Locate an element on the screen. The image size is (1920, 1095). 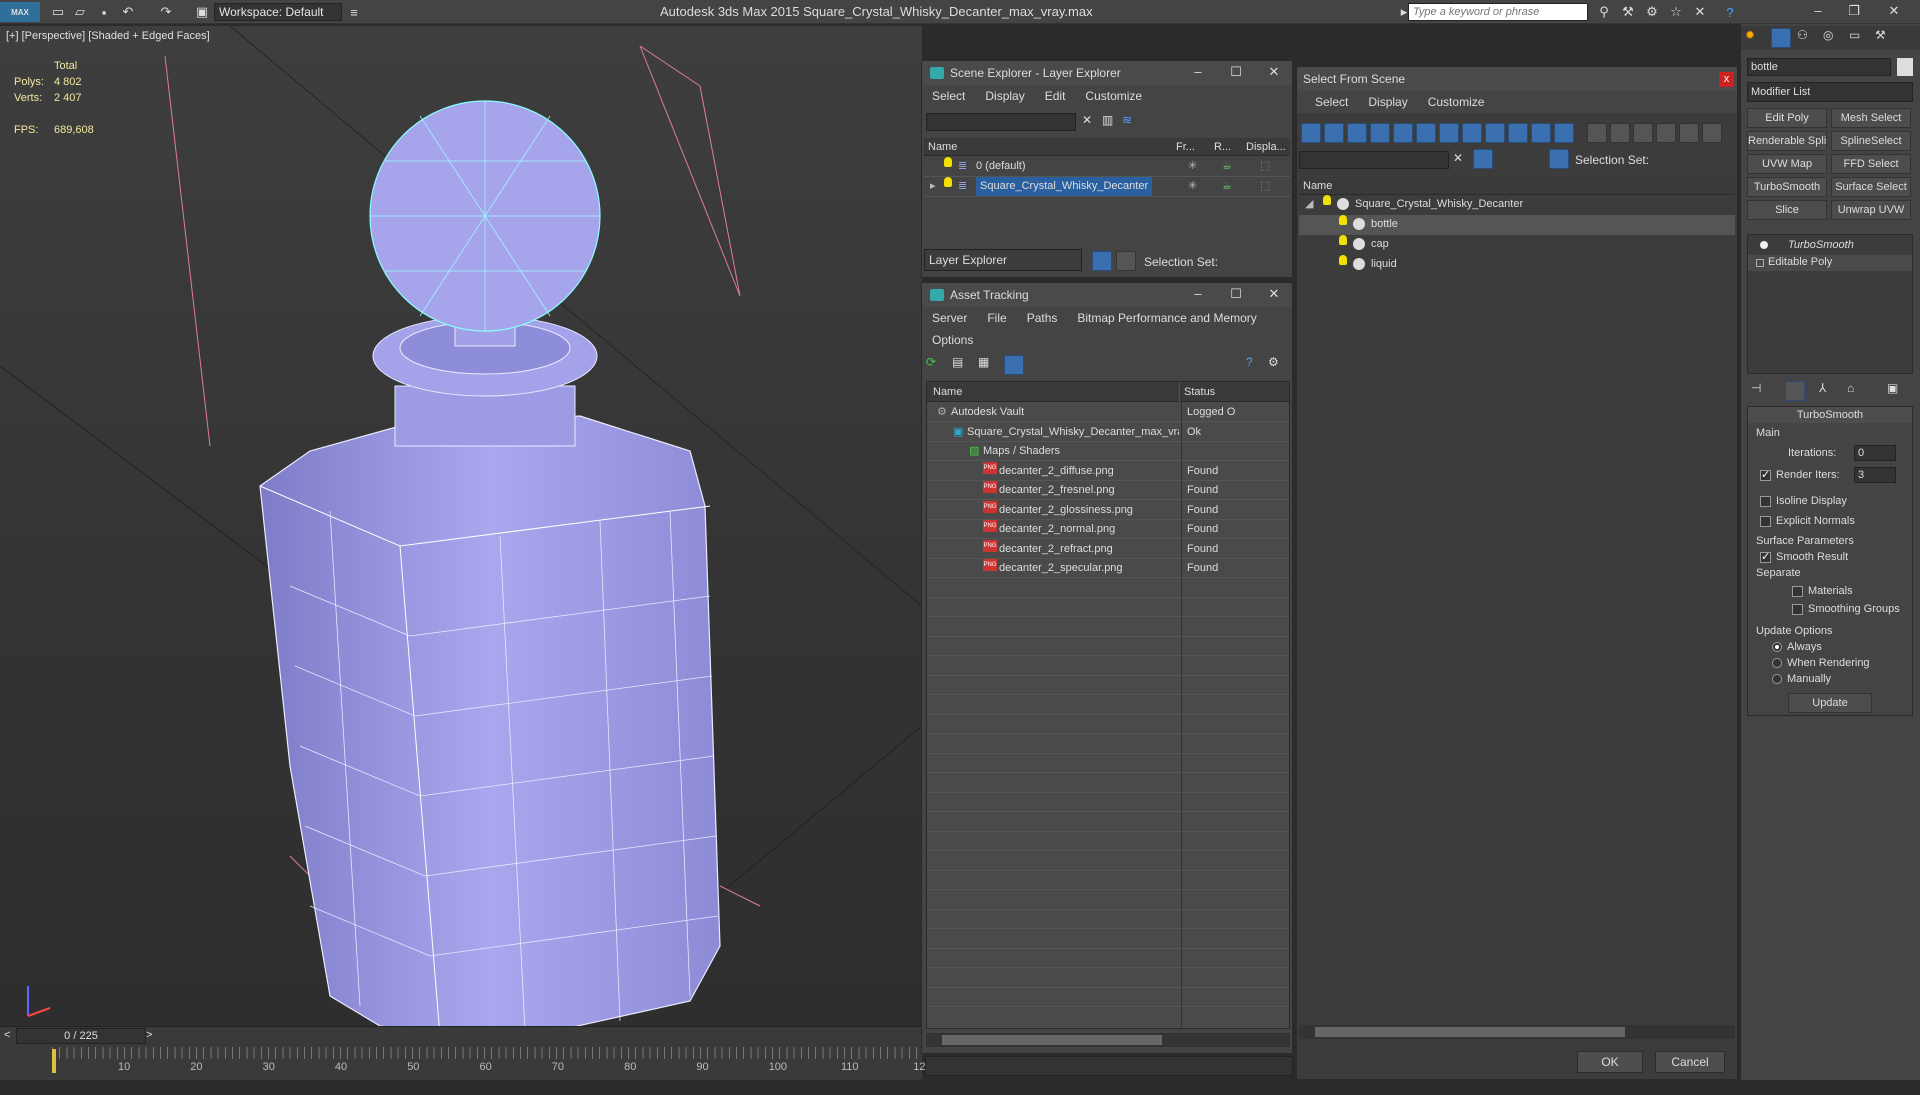
filter-select-none-icon is located at coordinates (1712, 133).